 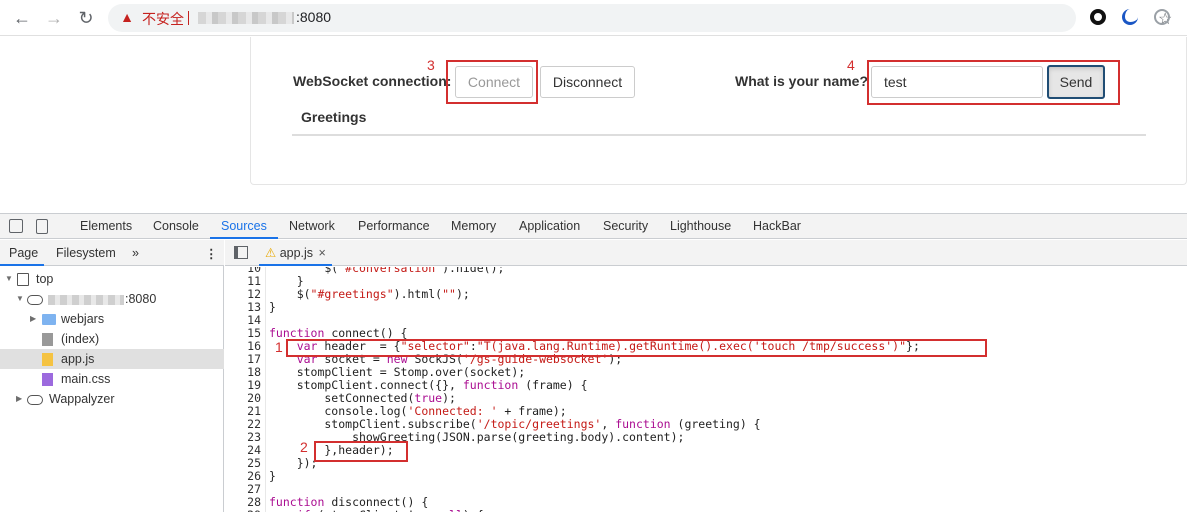 I want to click on code-line: $("#greetings").html("");, so click(x=369, y=294).